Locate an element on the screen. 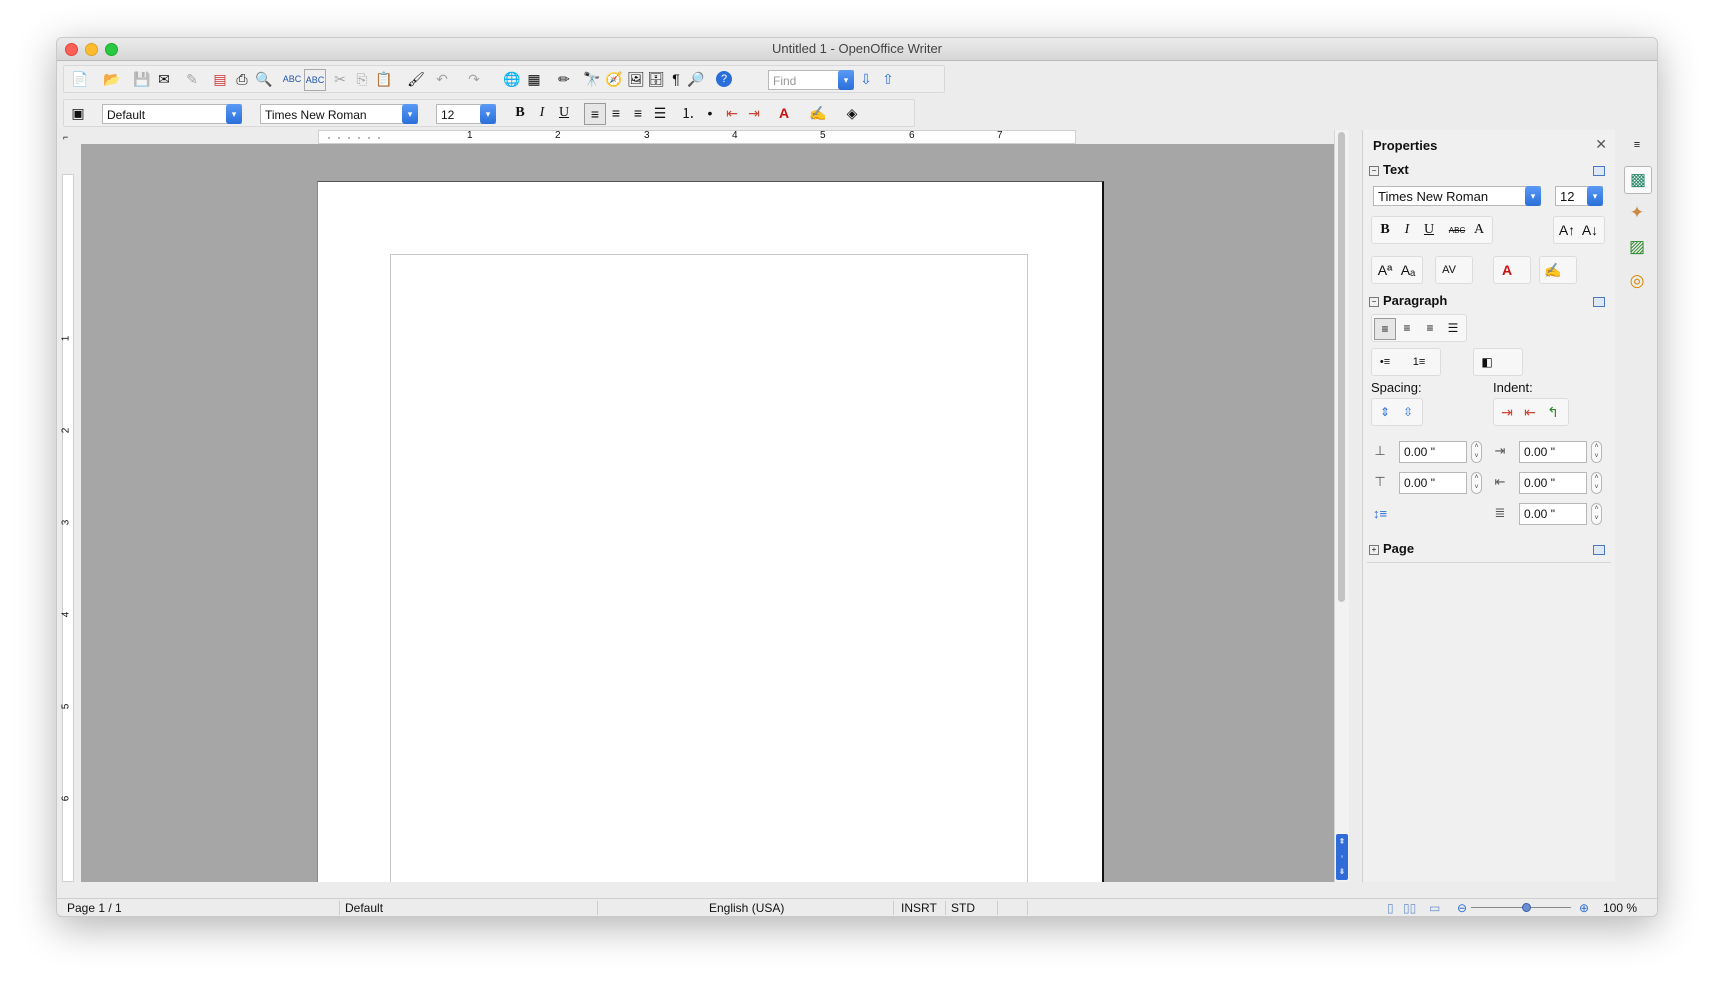 This screenshot has width=1712, height=989. paragraph-background-icon: ◧ is located at coordinates (1487, 362).